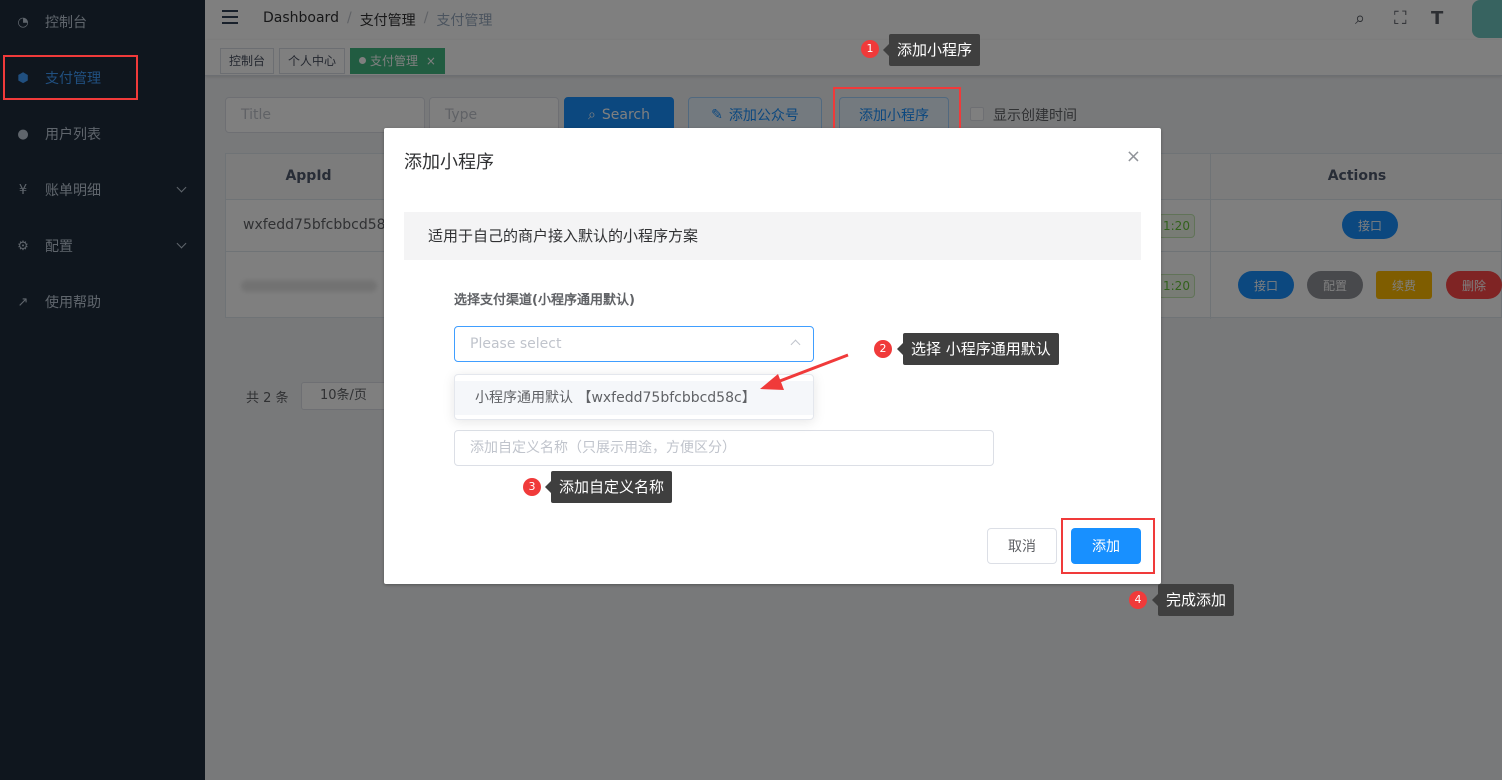 The width and height of the screenshot is (1502, 780). What do you see at coordinates (532, 487) in the screenshot?
I see `step-badge-3: 3` at bounding box center [532, 487].